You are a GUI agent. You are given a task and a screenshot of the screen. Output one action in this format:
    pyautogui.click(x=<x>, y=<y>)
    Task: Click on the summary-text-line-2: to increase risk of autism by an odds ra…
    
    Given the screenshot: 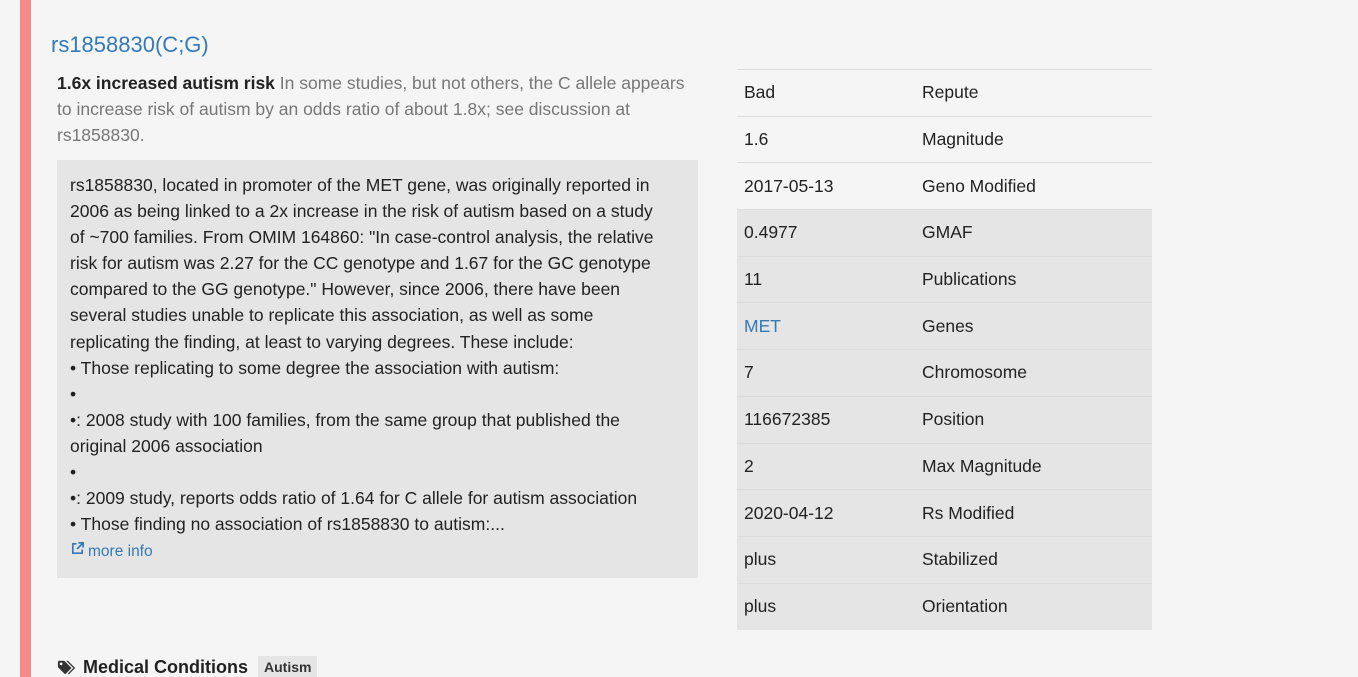 What is the action you would take?
    pyautogui.click(x=343, y=109)
    